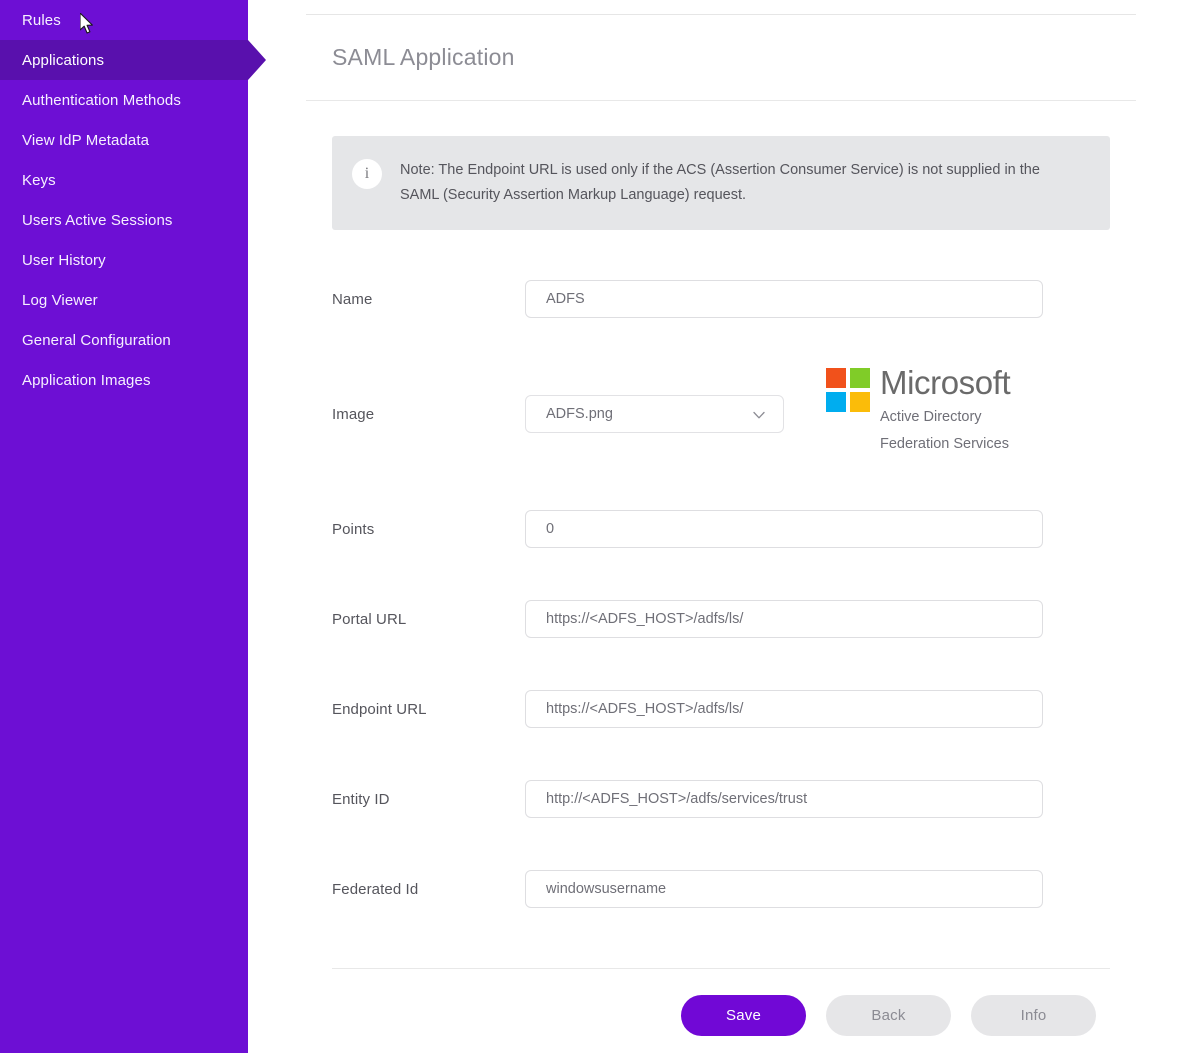 Image resolution: width=1194 pixels, height=1053 pixels. Describe the element at coordinates (860, 402) in the screenshot. I see `logo-square-bottom-right` at that location.